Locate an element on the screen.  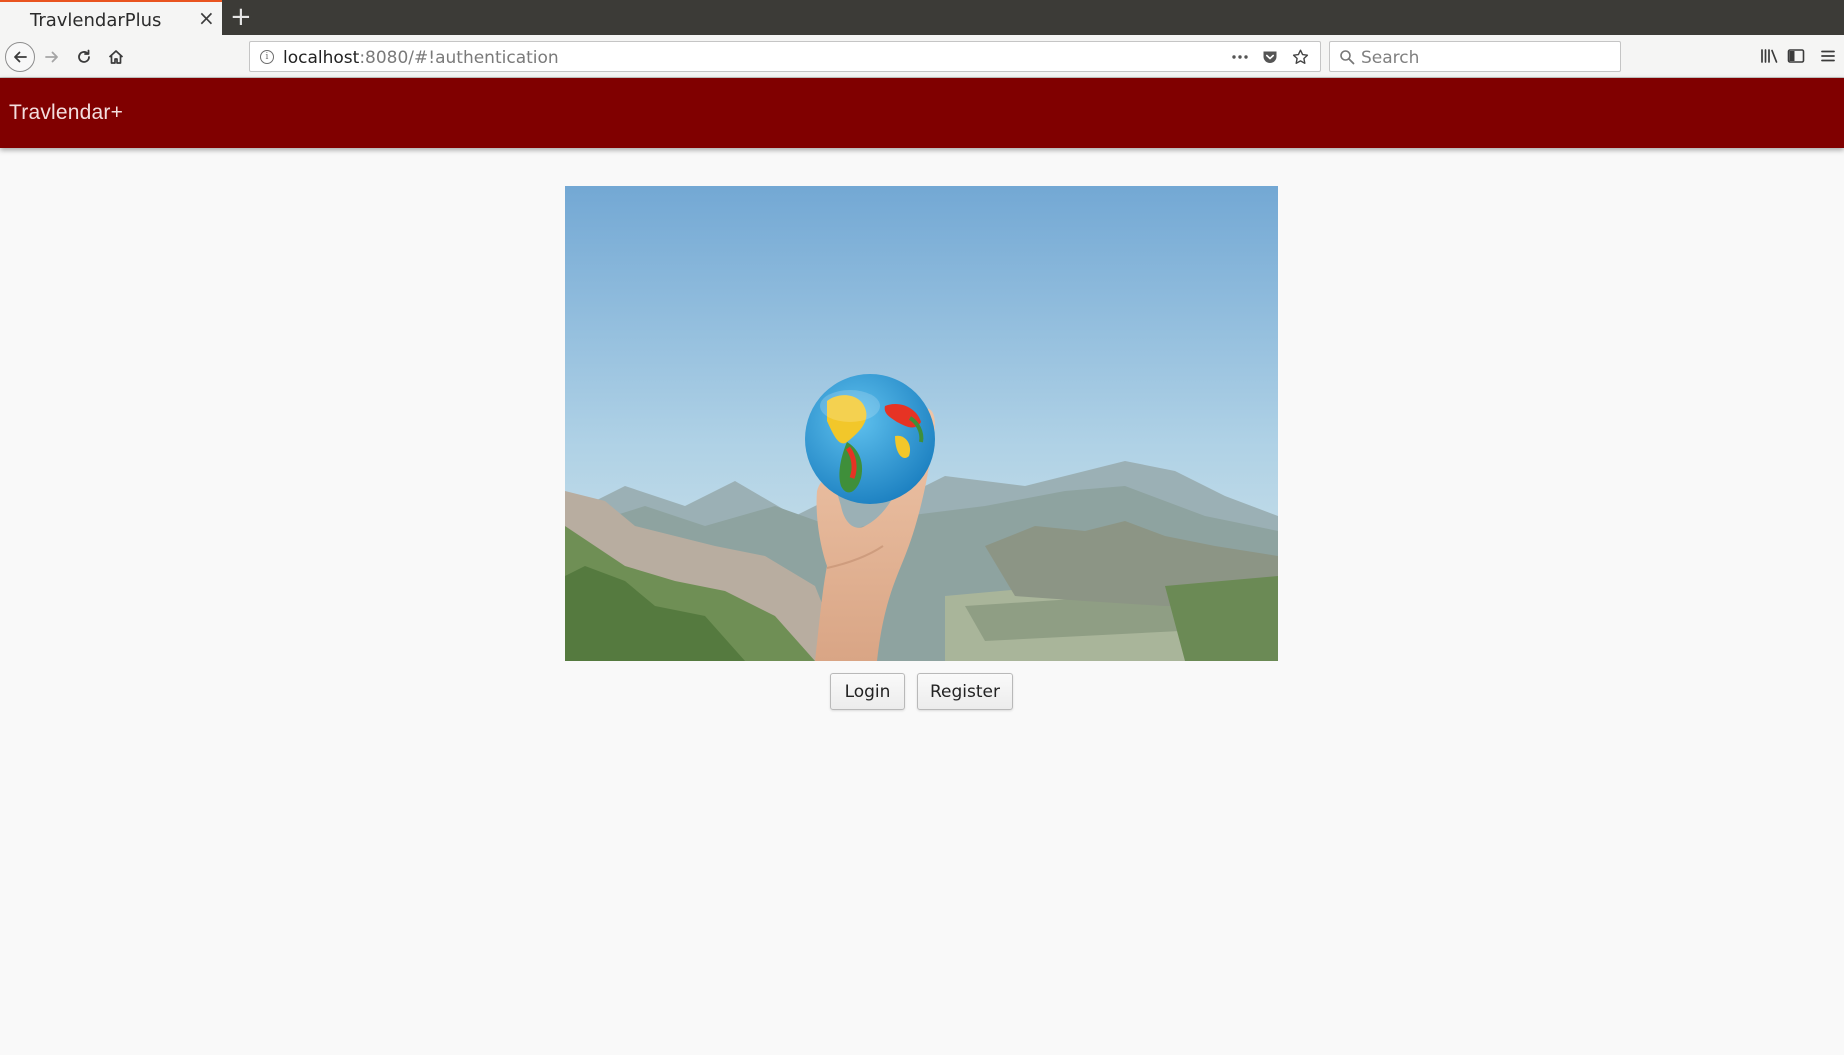
menu-button is located at coordinates (1828, 56).